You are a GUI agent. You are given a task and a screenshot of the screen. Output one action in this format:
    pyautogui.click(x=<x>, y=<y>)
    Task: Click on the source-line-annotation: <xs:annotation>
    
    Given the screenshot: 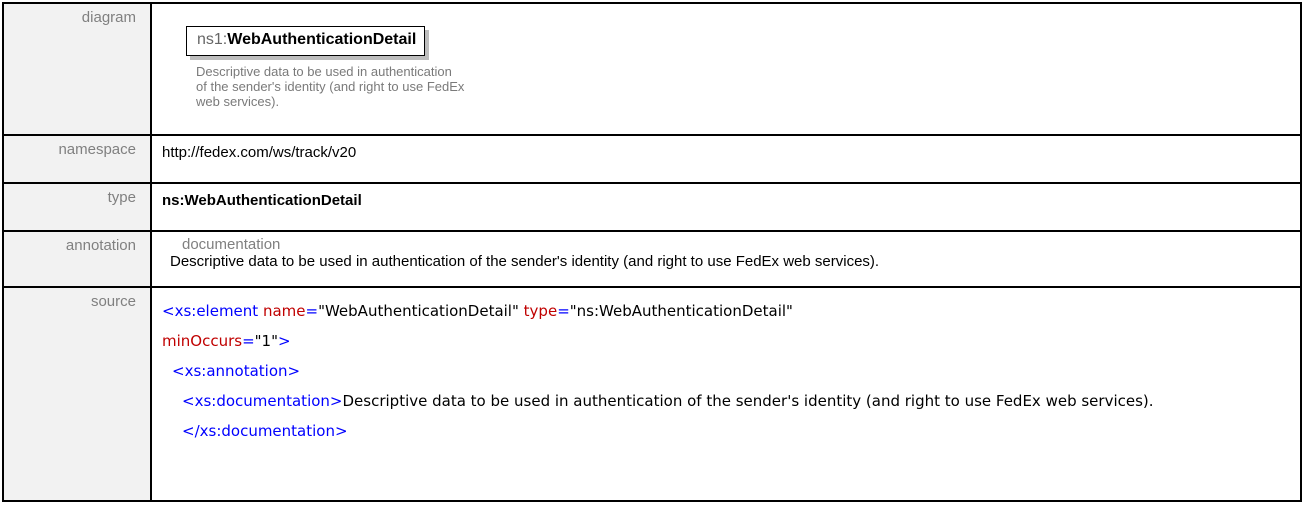 What is the action you would take?
    pyautogui.click(x=727, y=371)
    